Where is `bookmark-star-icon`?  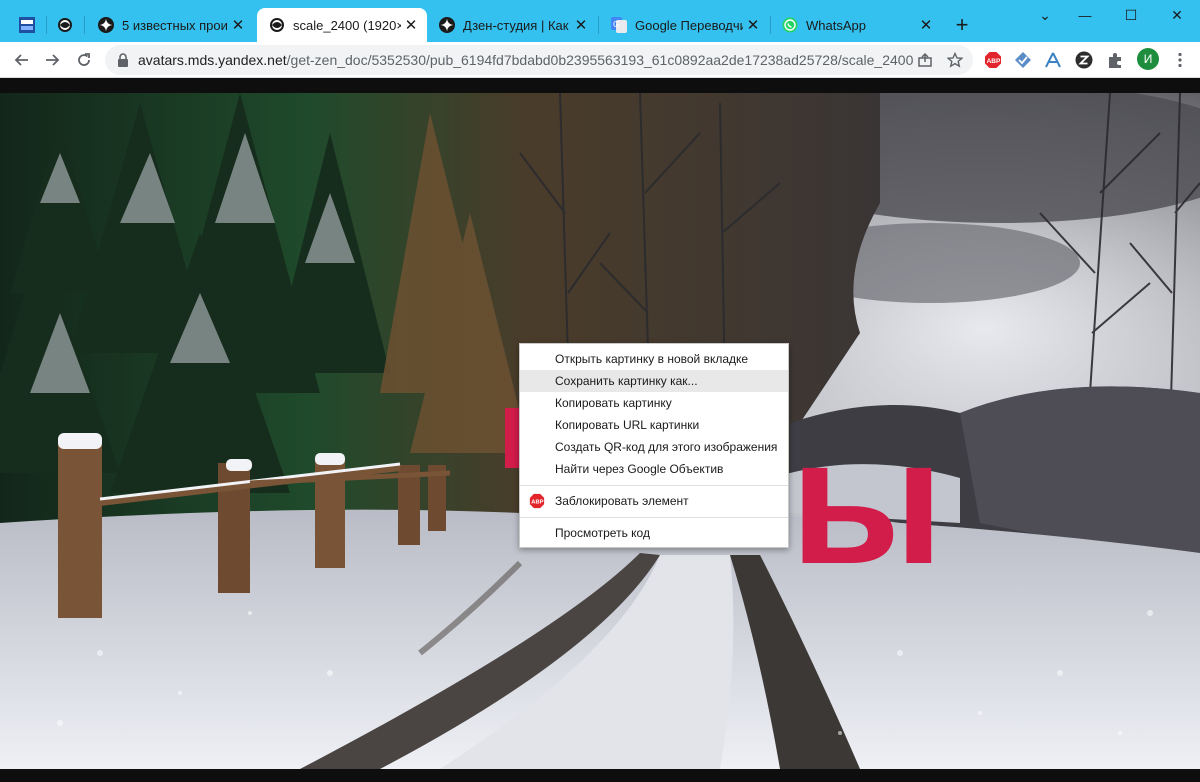
bookmark-star-icon is located at coordinates (955, 60).